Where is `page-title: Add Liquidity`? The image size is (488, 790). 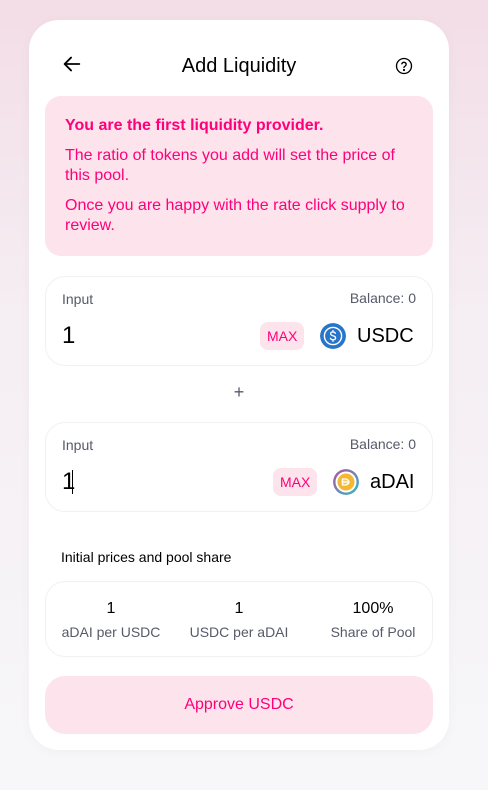 page-title: Add Liquidity is located at coordinates (239, 66).